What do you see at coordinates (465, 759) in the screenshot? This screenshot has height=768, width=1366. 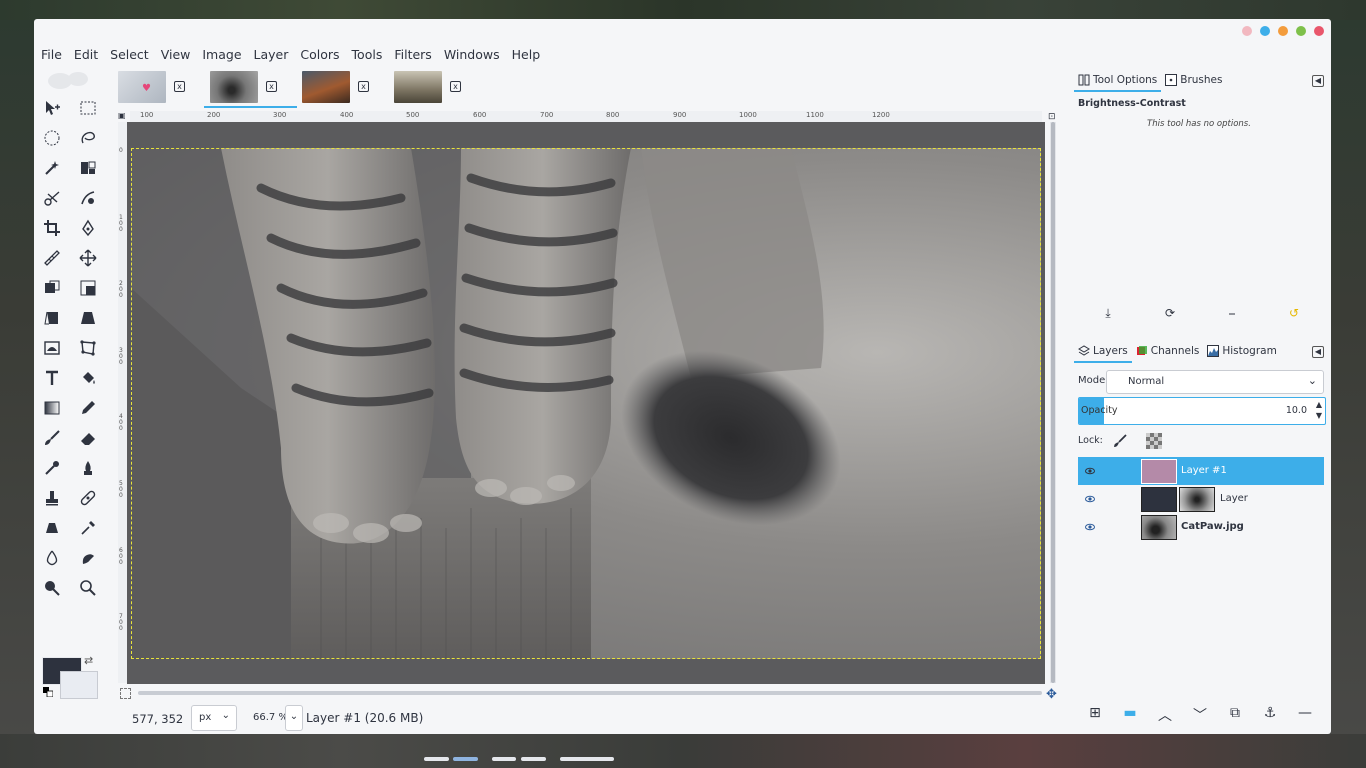 I see `dock-item-active` at bounding box center [465, 759].